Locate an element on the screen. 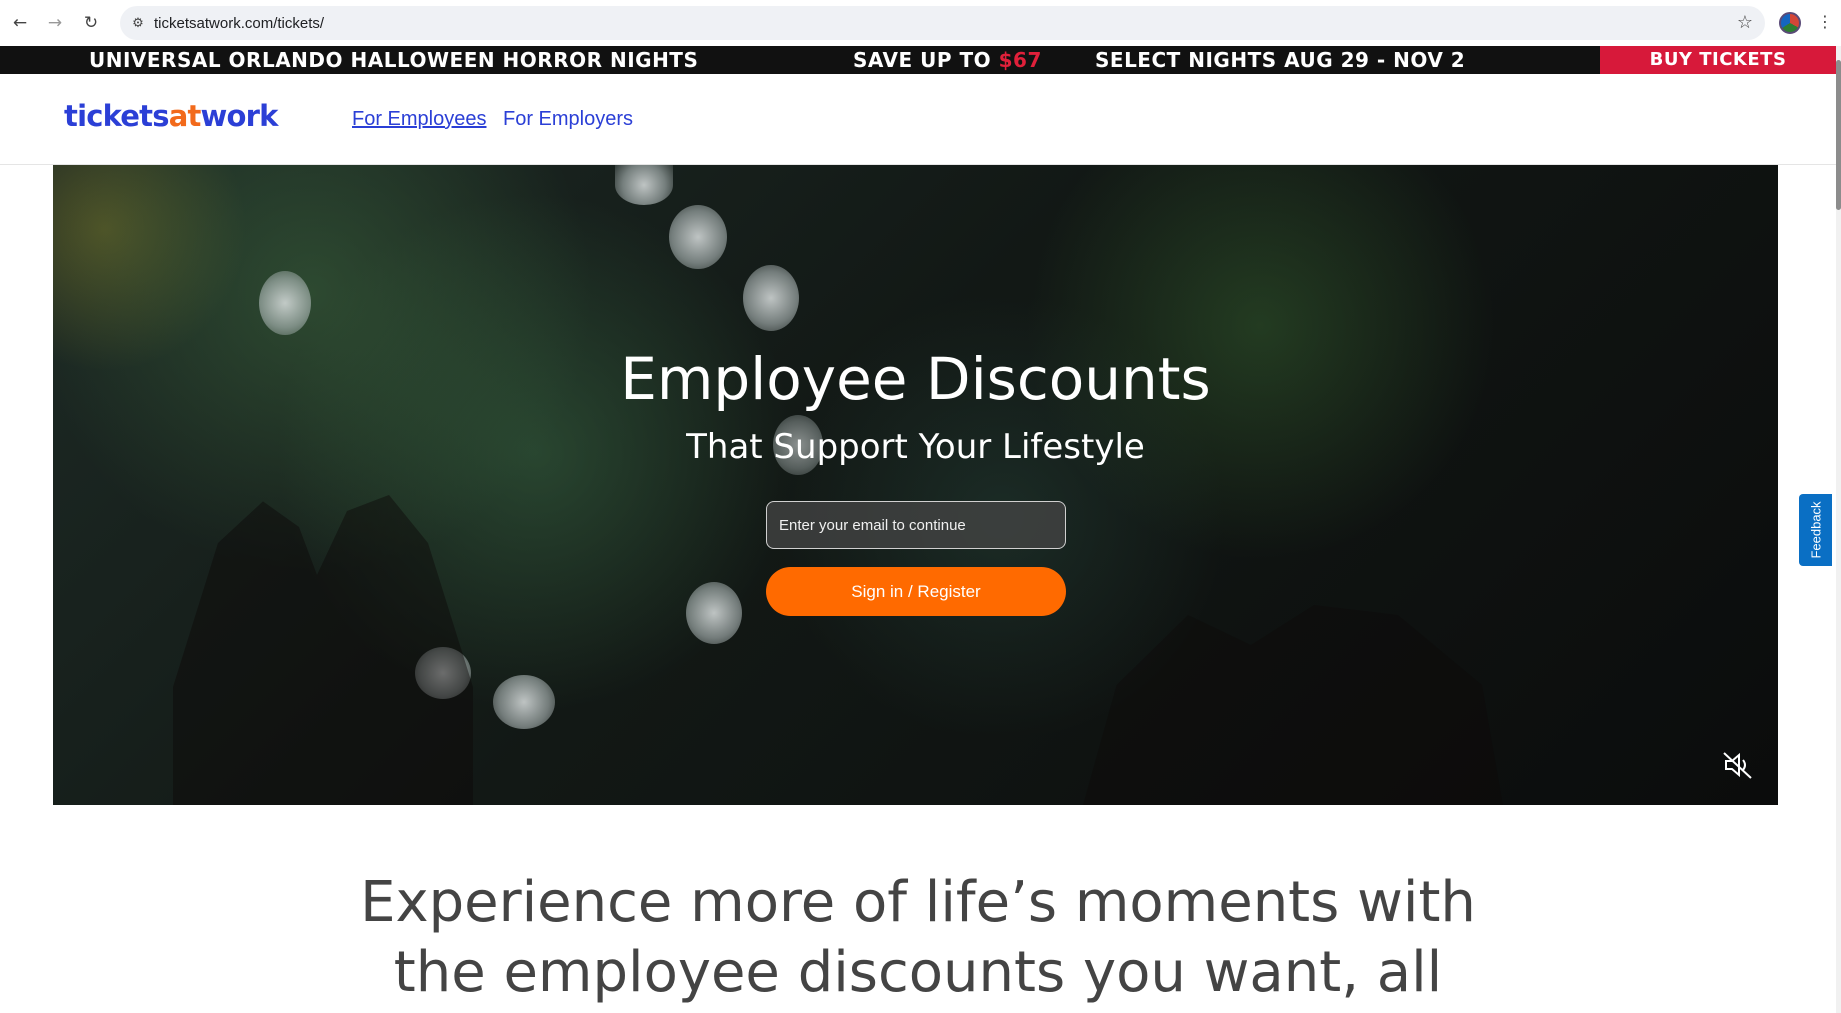 The width and height of the screenshot is (1841, 1013). browser-menu-icon: ⋮ is located at coordinates (1825, 21).